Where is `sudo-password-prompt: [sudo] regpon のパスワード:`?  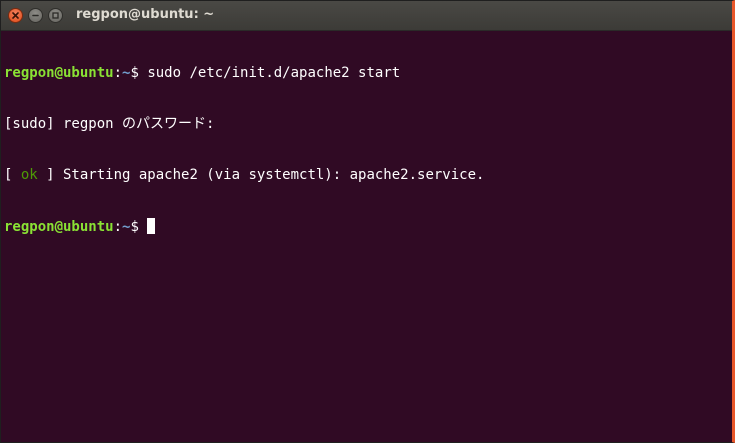 sudo-password-prompt: [sudo] regpon のパスワード: is located at coordinates (109, 124).